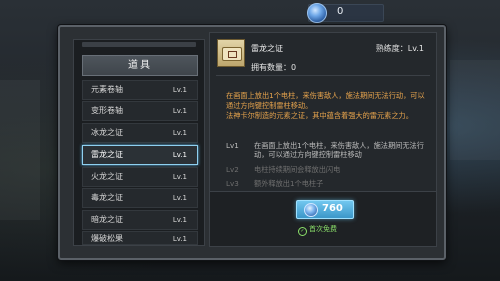  What do you see at coordinates (323, 75) in the screenshot?
I see `divider` at bounding box center [323, 75].